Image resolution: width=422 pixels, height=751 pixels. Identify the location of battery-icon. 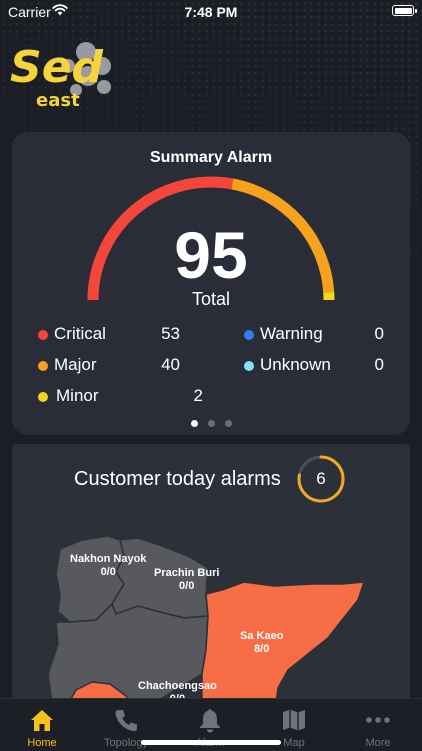
(403, 10).